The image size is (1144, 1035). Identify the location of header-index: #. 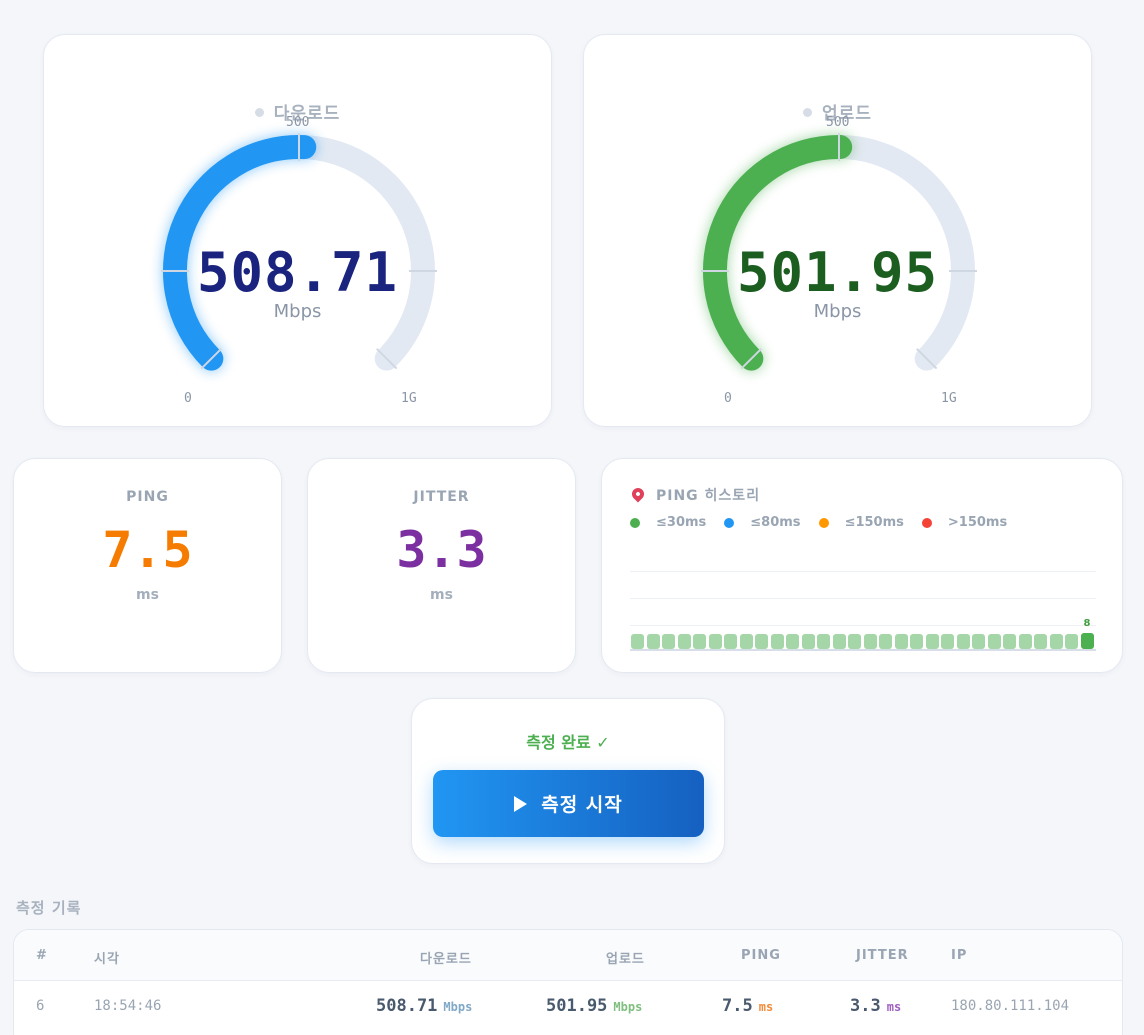
(42, 955).